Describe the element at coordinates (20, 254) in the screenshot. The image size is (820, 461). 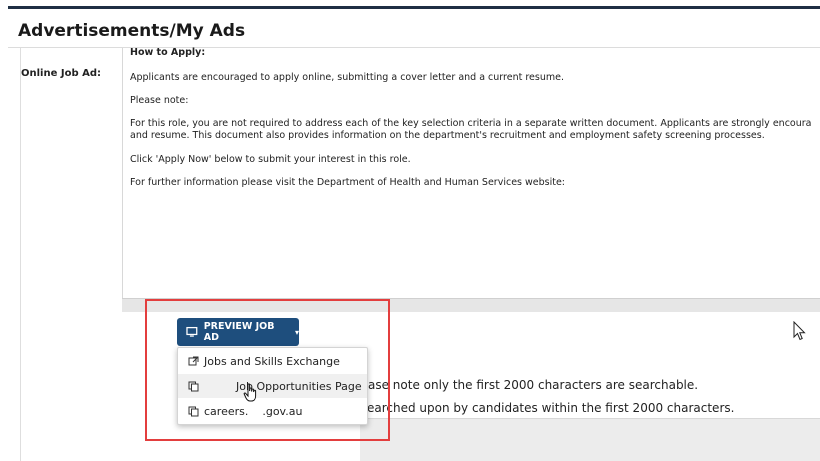
I see `left-border` at that location.